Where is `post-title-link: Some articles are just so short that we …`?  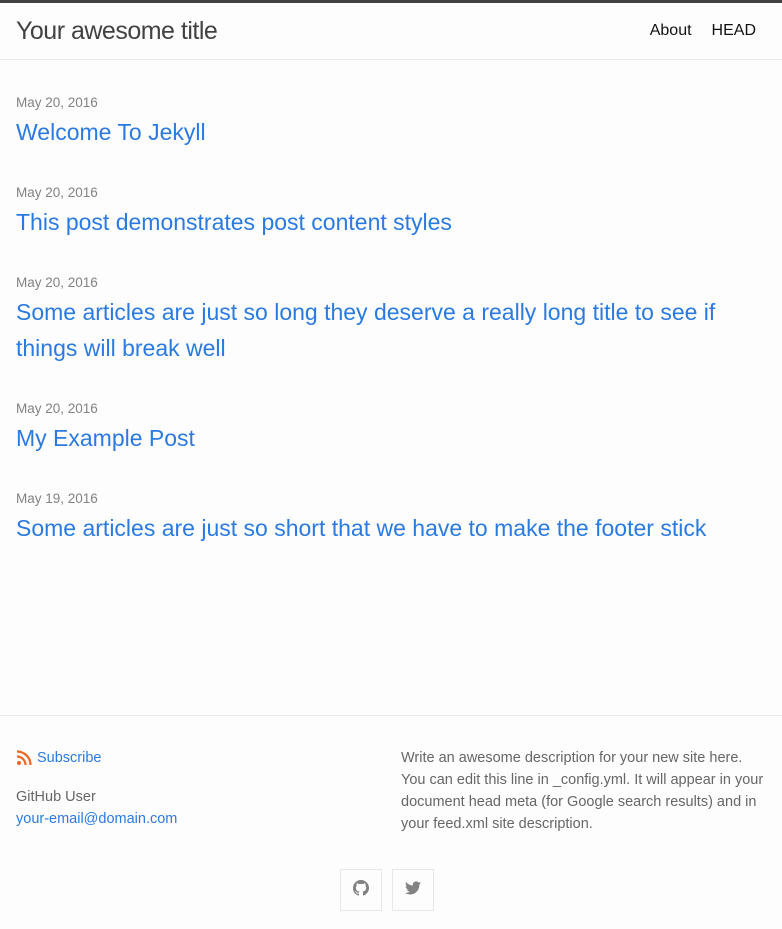
post-title-link: Some articles are just so short that we … is located at coordinates (386, 528).